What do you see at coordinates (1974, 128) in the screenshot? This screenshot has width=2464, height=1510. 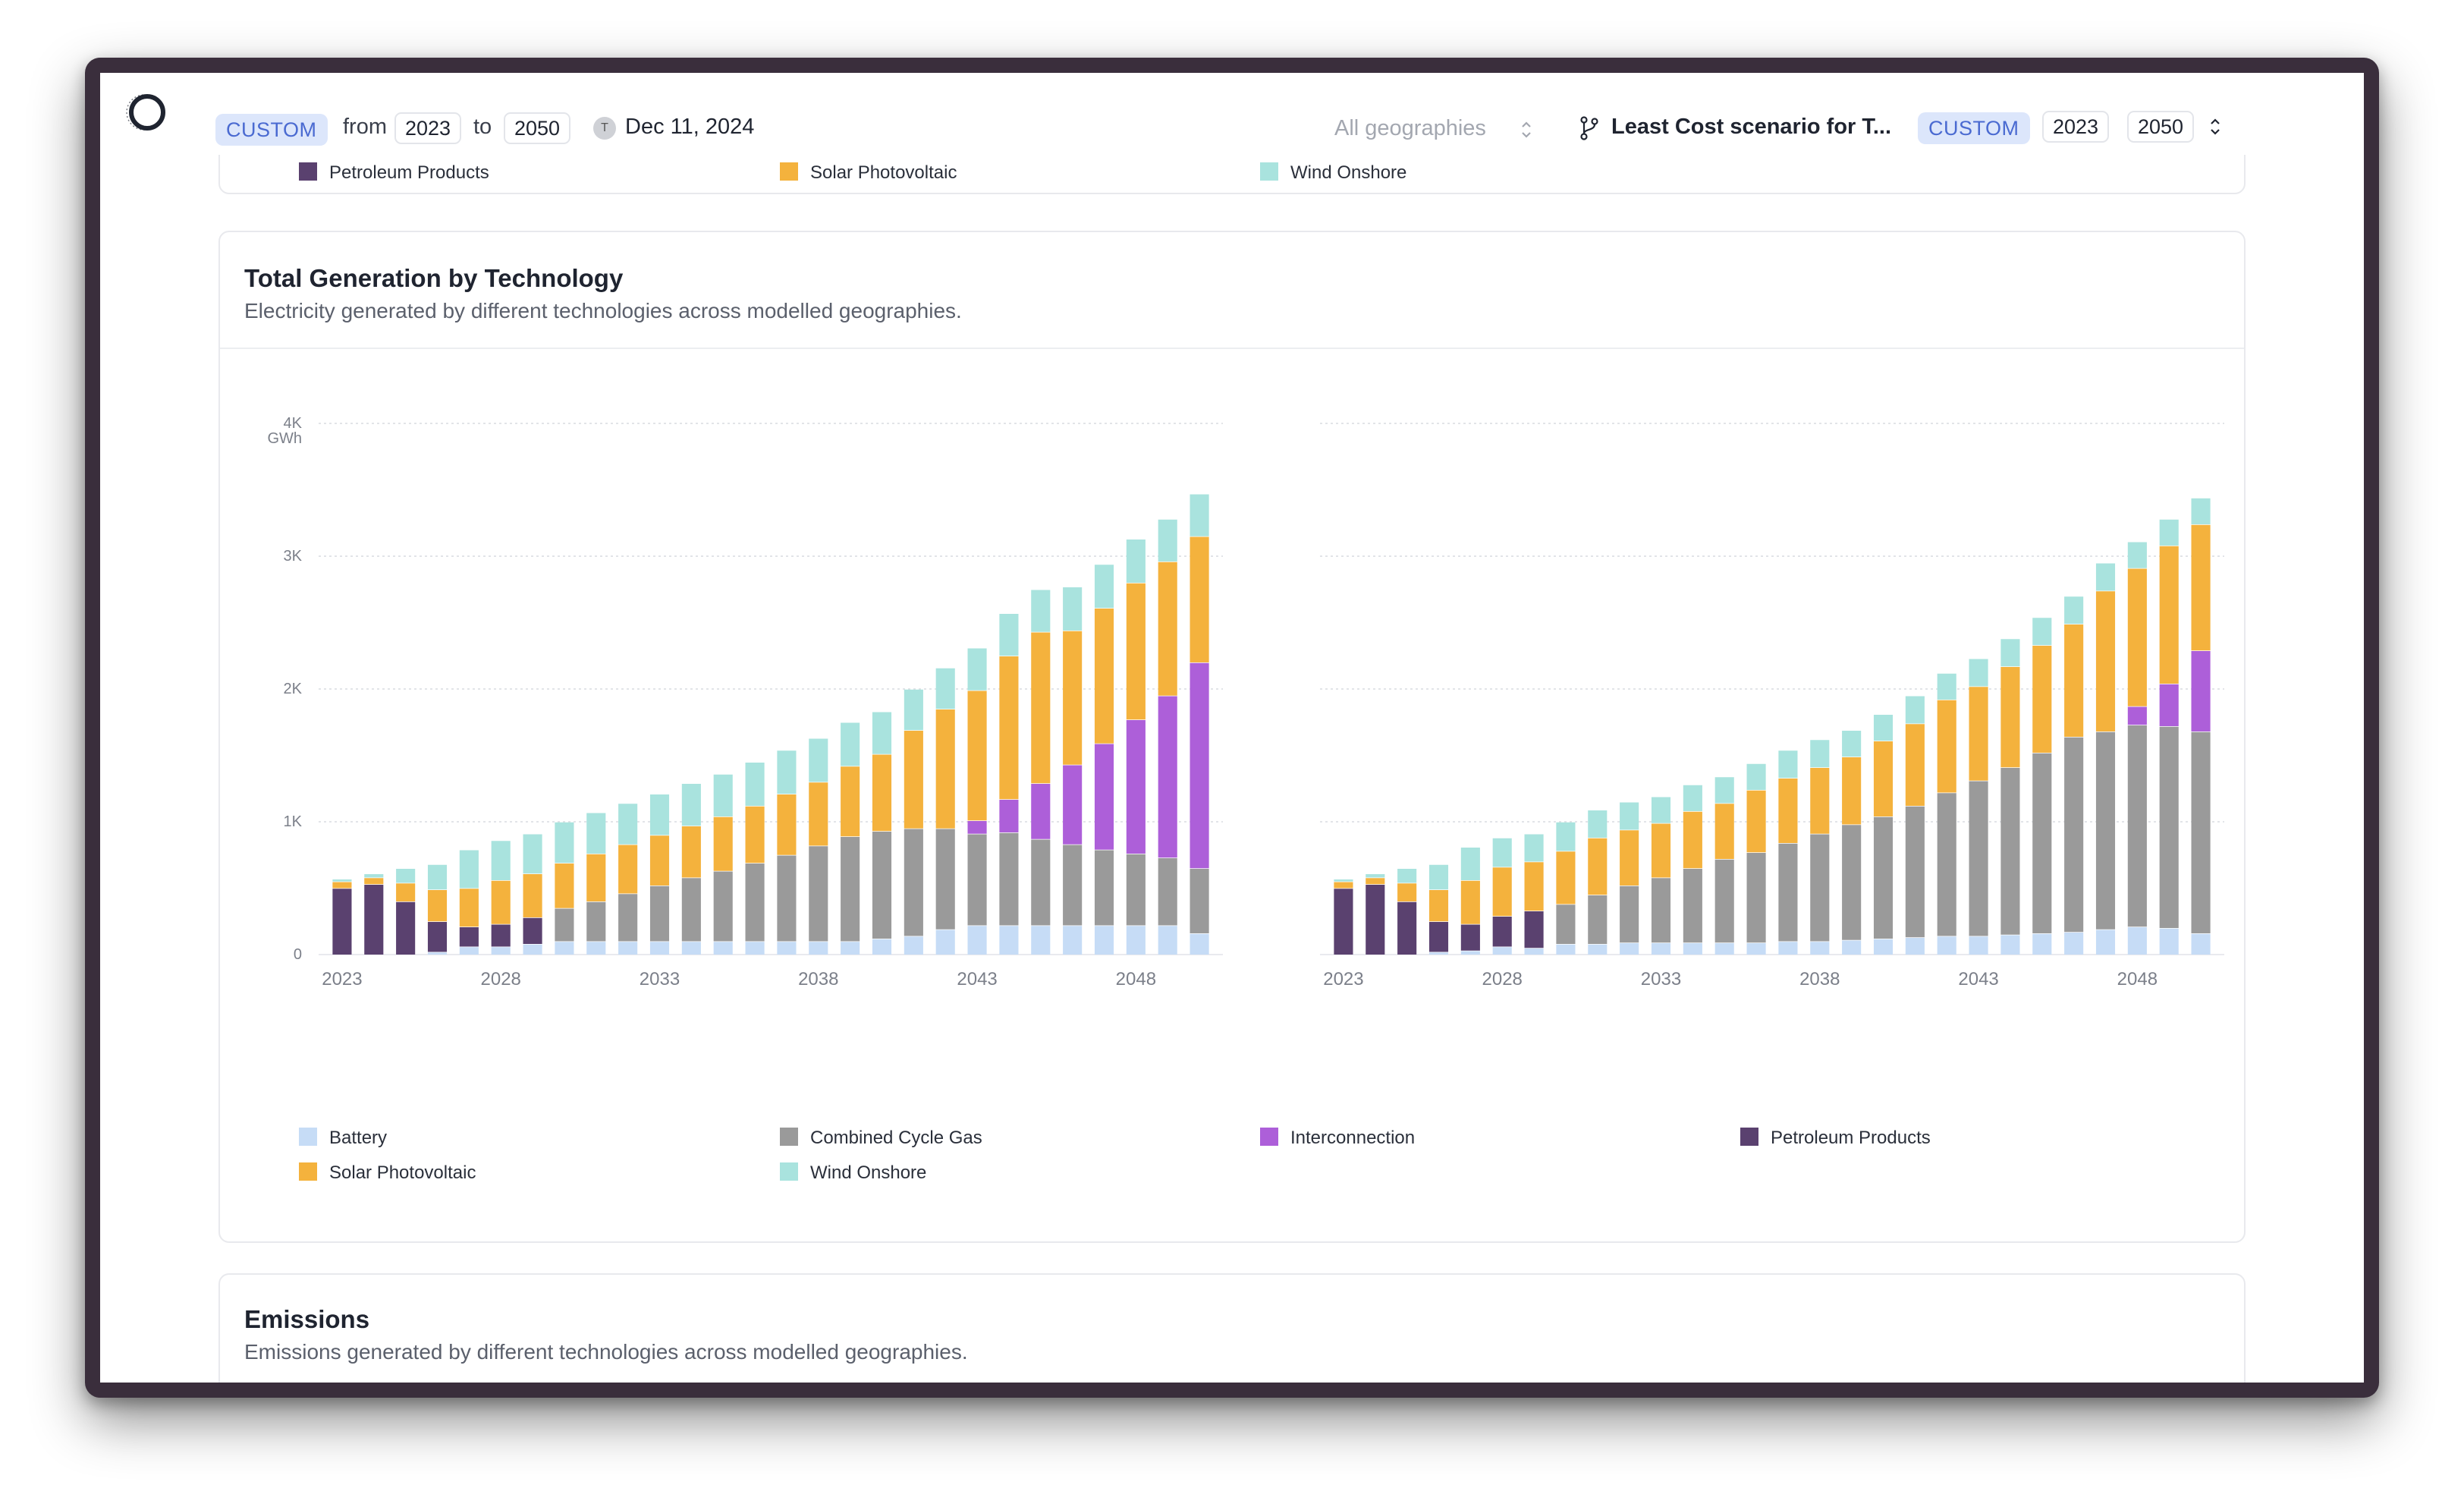 I see `scenario-custom-badge: CUSTOM` at bounding box center [1974, 128].